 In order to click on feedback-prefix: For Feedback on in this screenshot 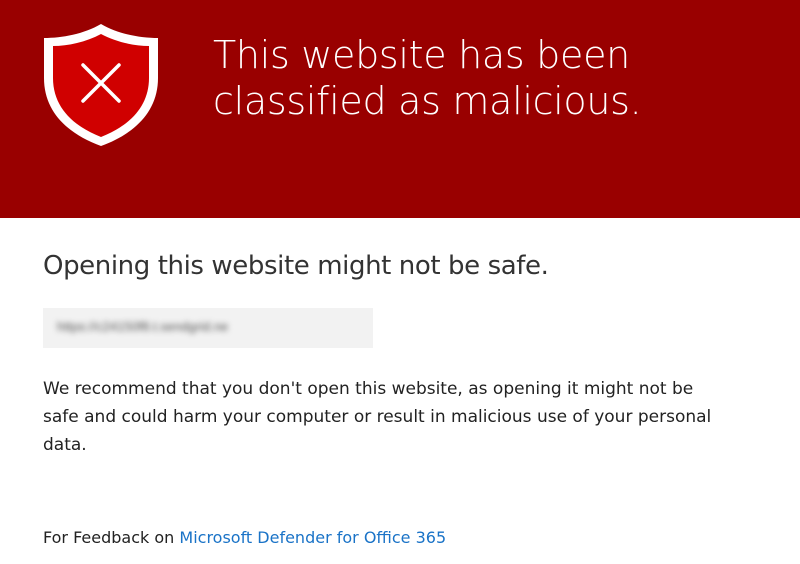, I will do `click(109, 537)`.